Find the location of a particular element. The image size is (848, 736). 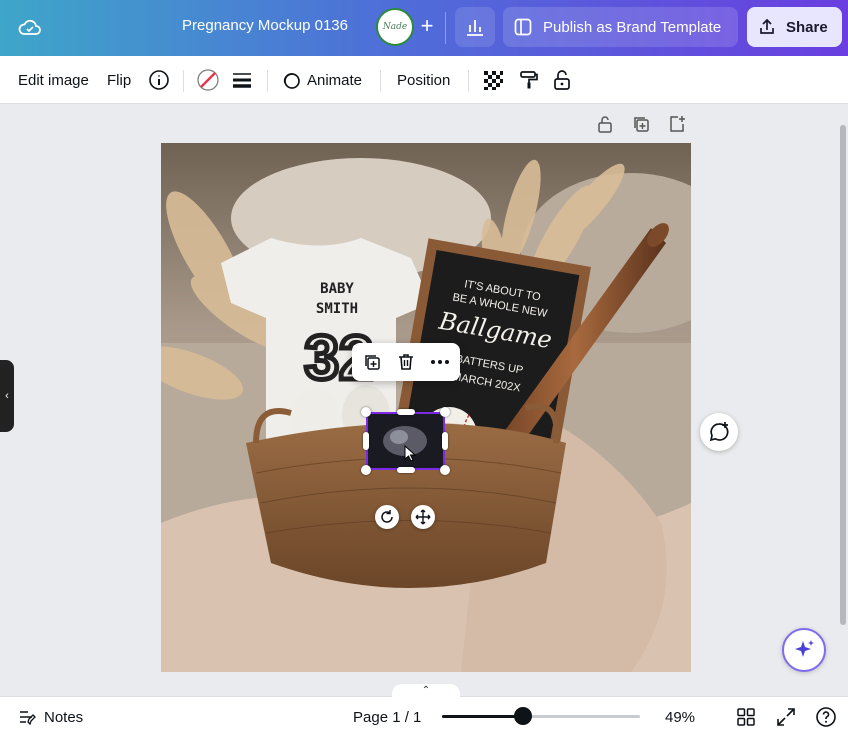

resize-handle-top-left is located at coordinates (366, 412).